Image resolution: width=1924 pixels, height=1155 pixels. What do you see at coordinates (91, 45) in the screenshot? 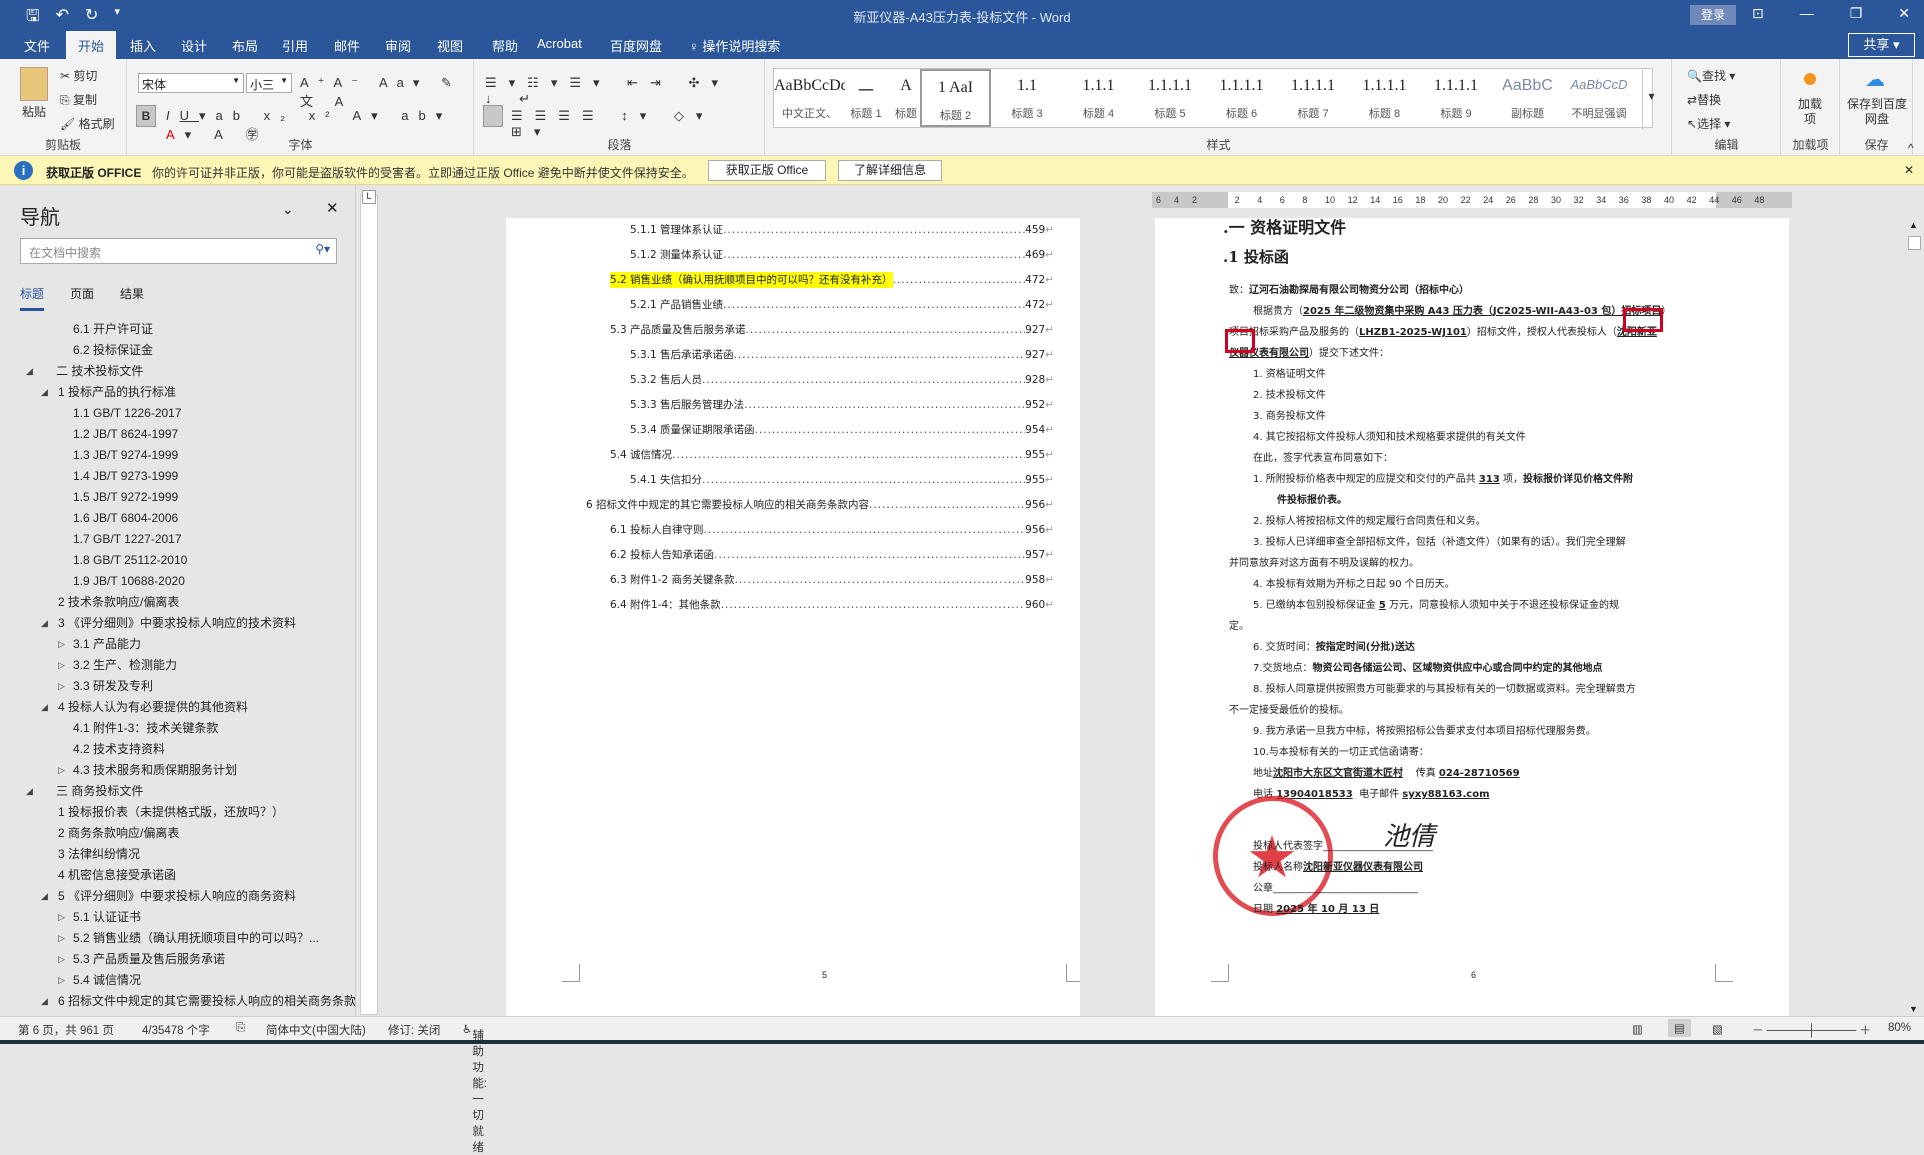
I see `tab-1: 开始` at bounding box center [91, 45].